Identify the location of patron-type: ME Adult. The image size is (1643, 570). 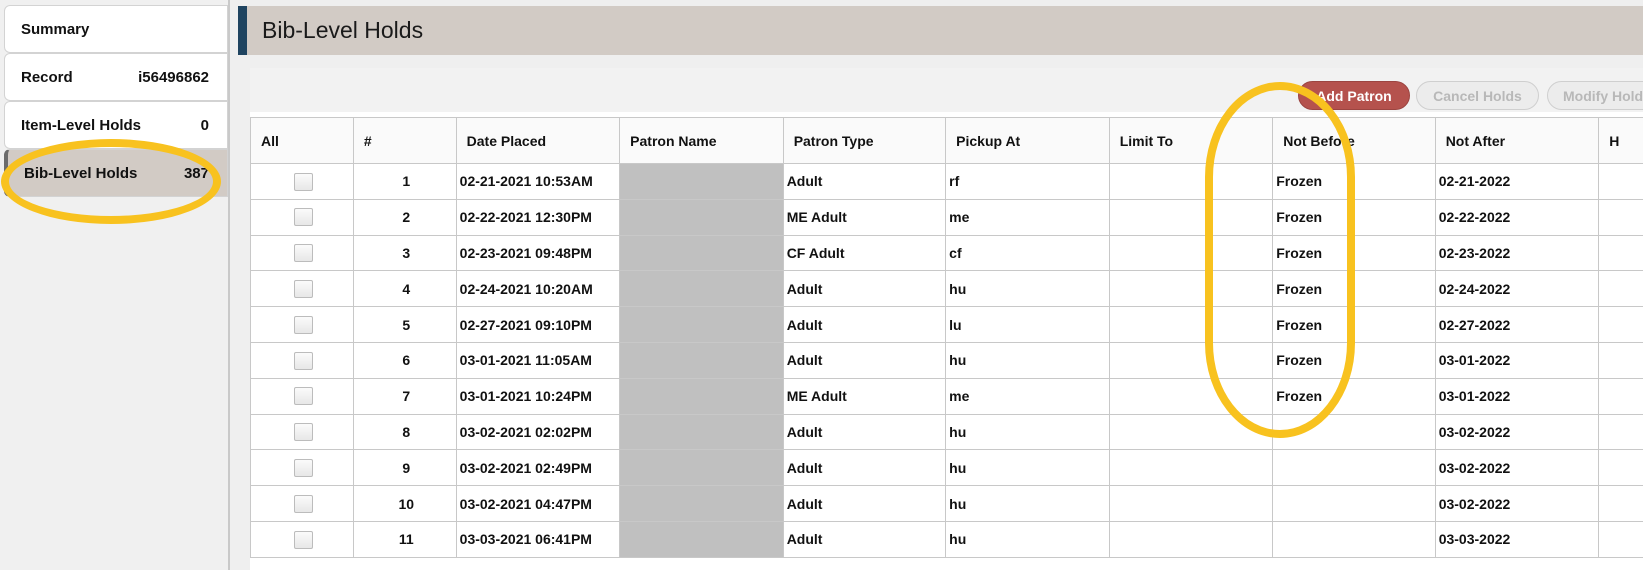
(864, 217).